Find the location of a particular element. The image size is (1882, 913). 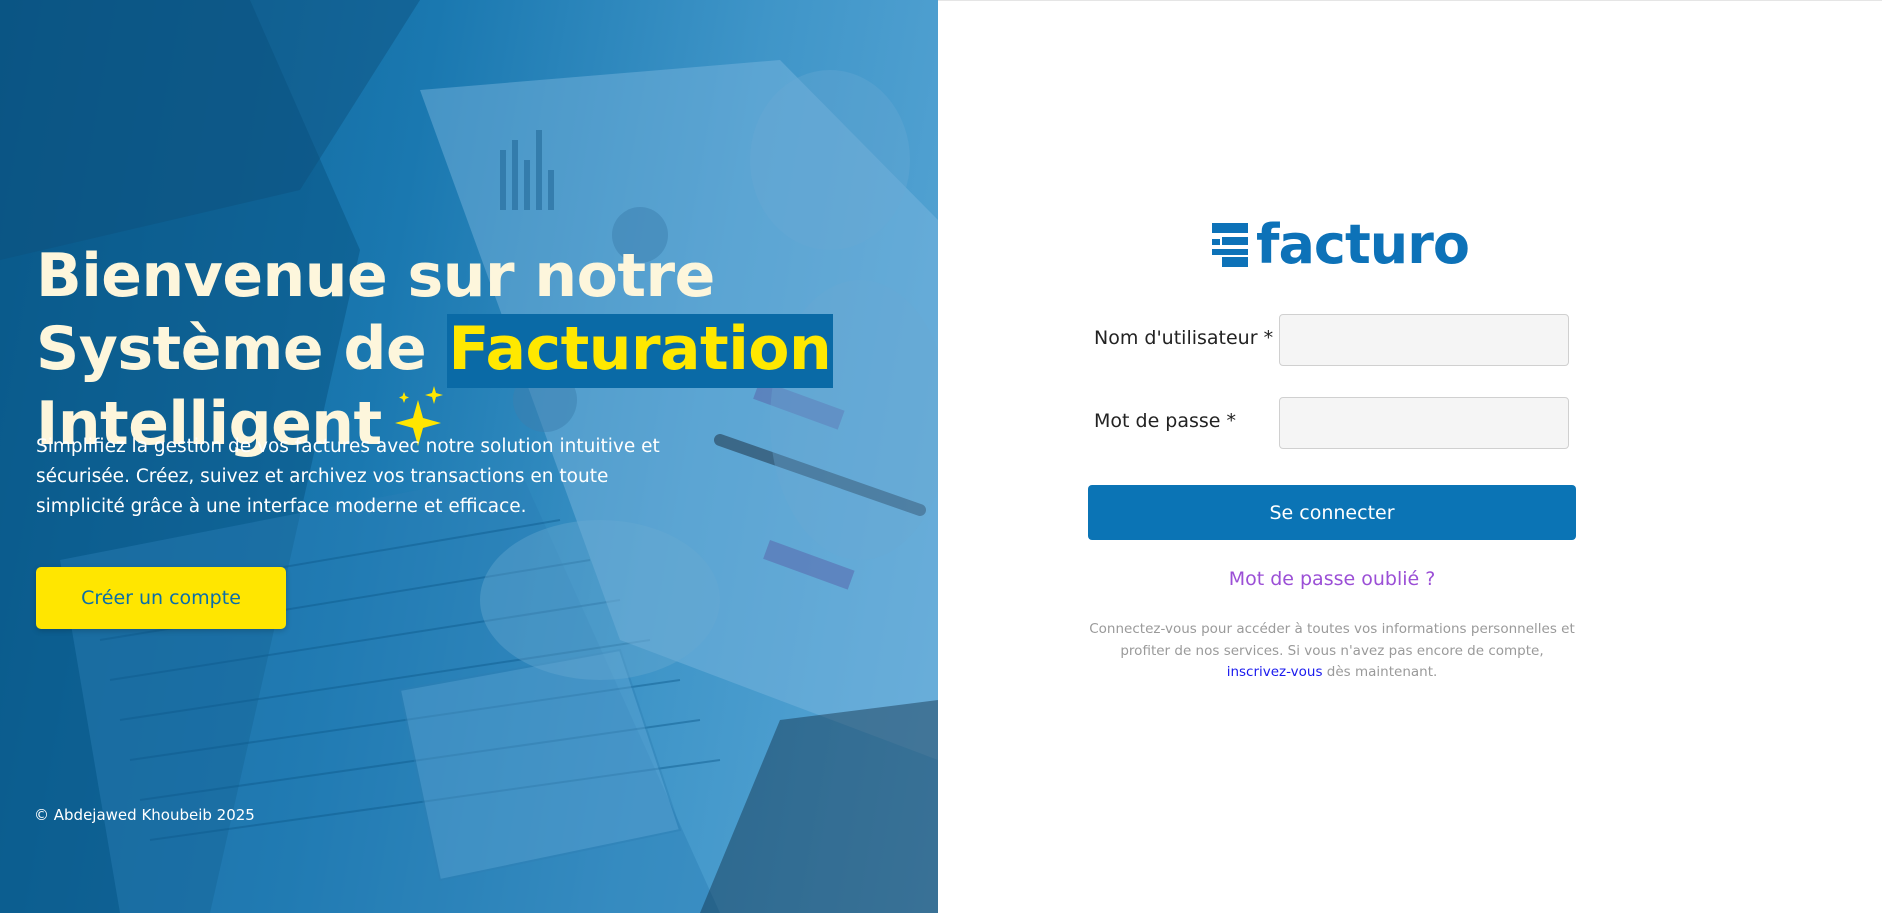

login-button: Se connecter is located at coordinates (1332, 512).